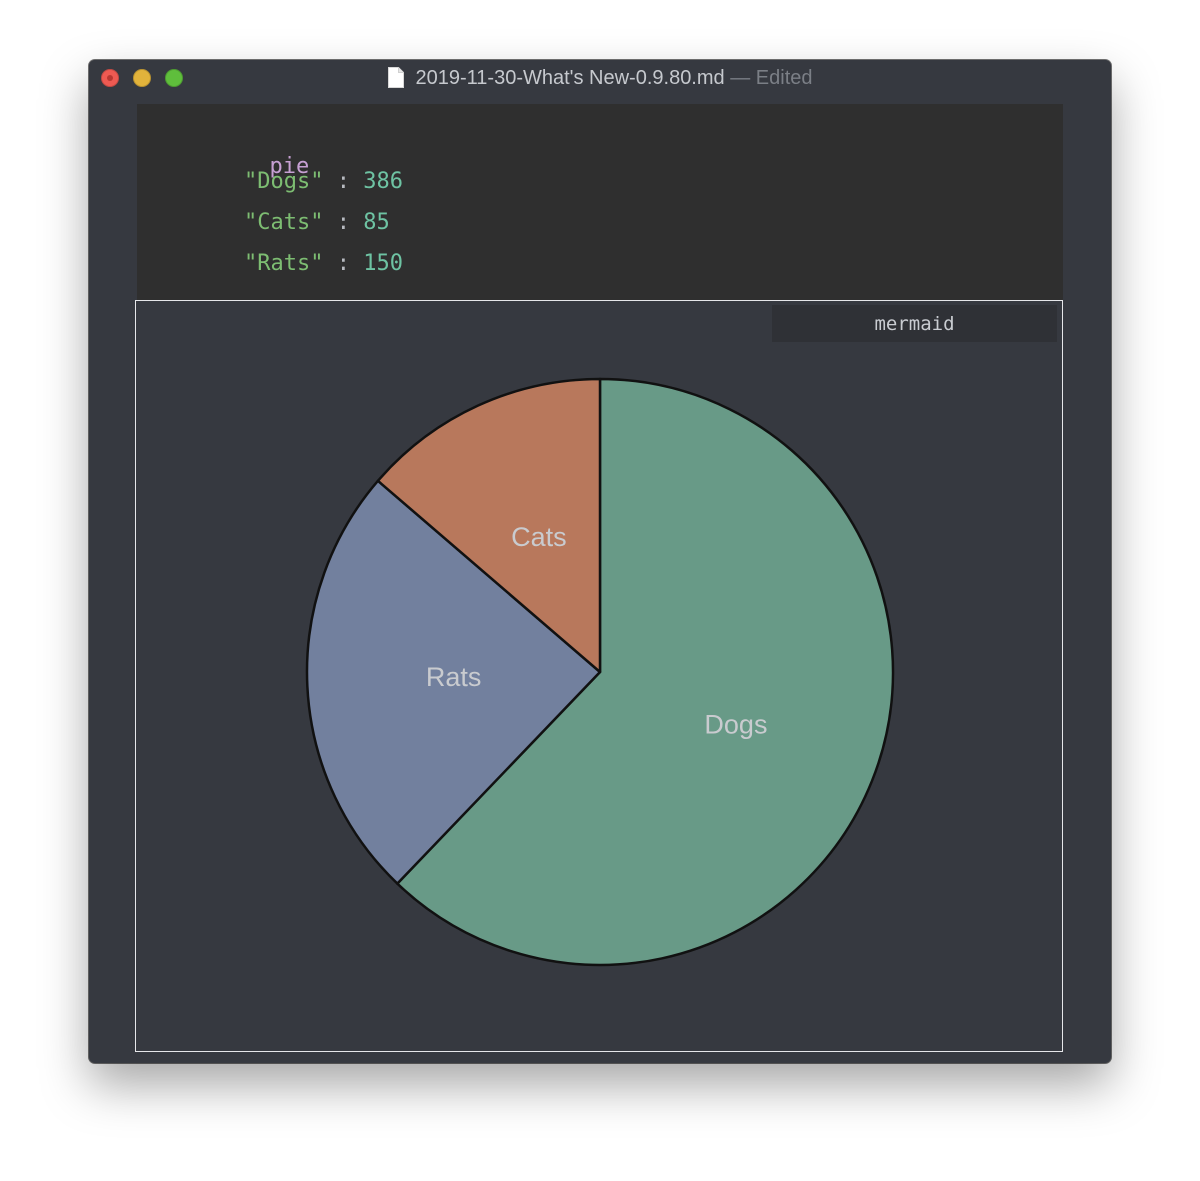 The height and width of the screenshot is (1181, 1200). Describe the element at coordinates (454, 677) in the screenshot. I see `pie-label-rats: Rats` at that location.